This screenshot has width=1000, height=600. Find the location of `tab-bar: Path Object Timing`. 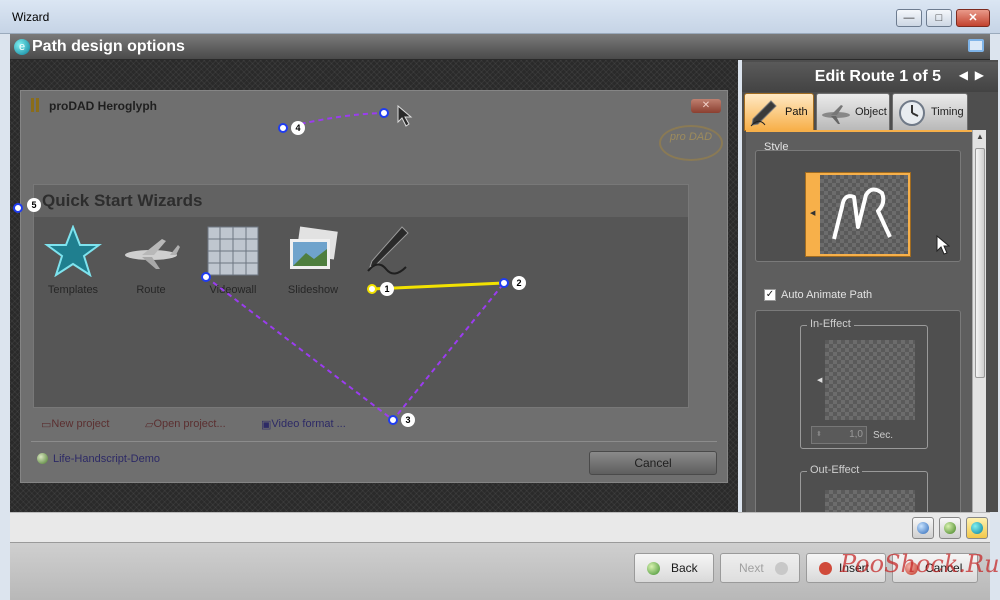

tab-bar: Path Object Timing is located at coordinates (870, 112).